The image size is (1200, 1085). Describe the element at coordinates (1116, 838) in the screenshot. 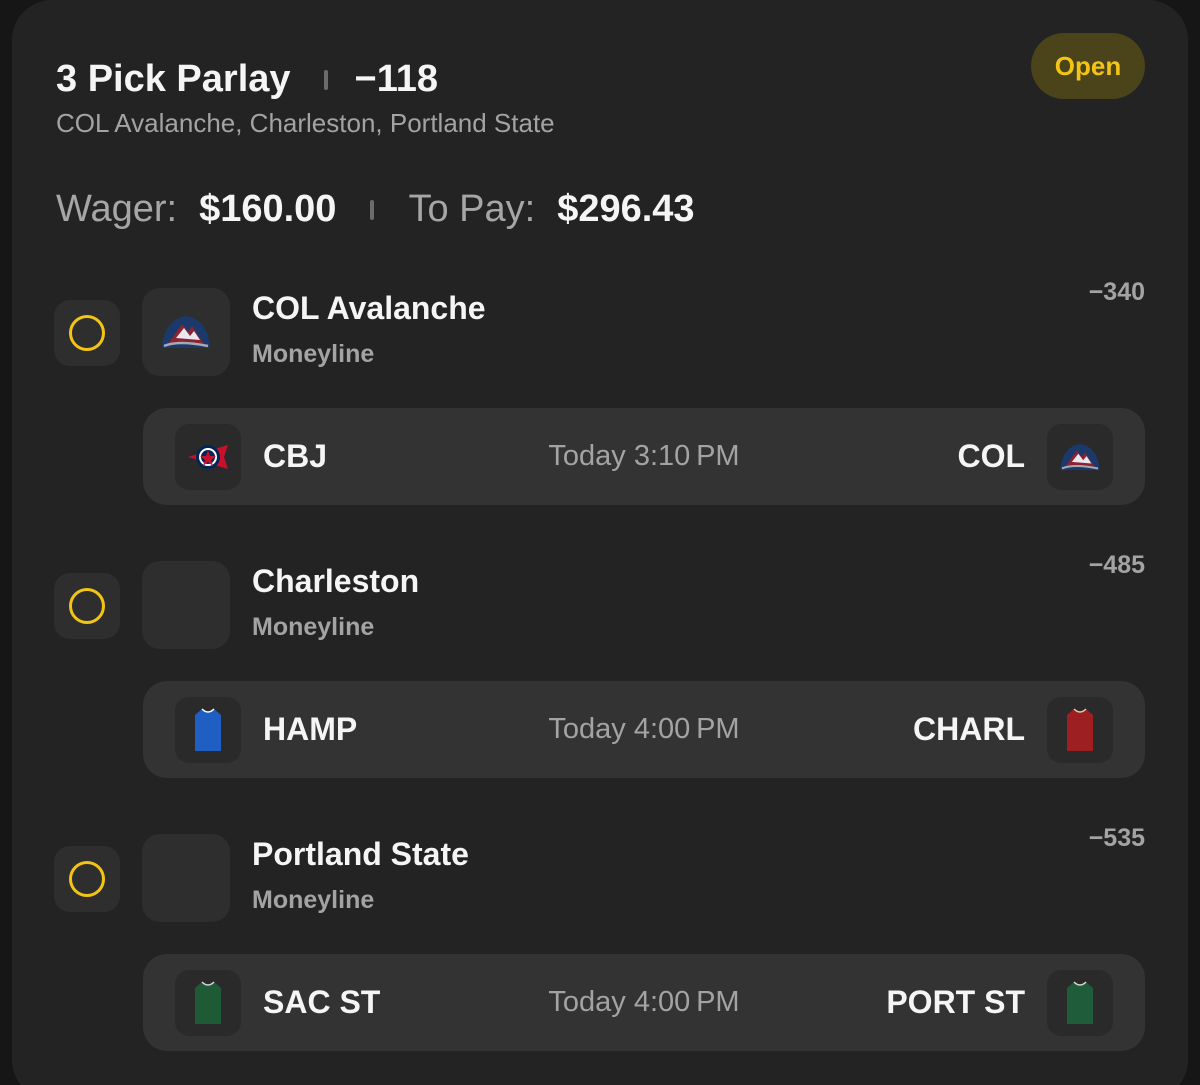

I see `pick-odds: −535` at that location.